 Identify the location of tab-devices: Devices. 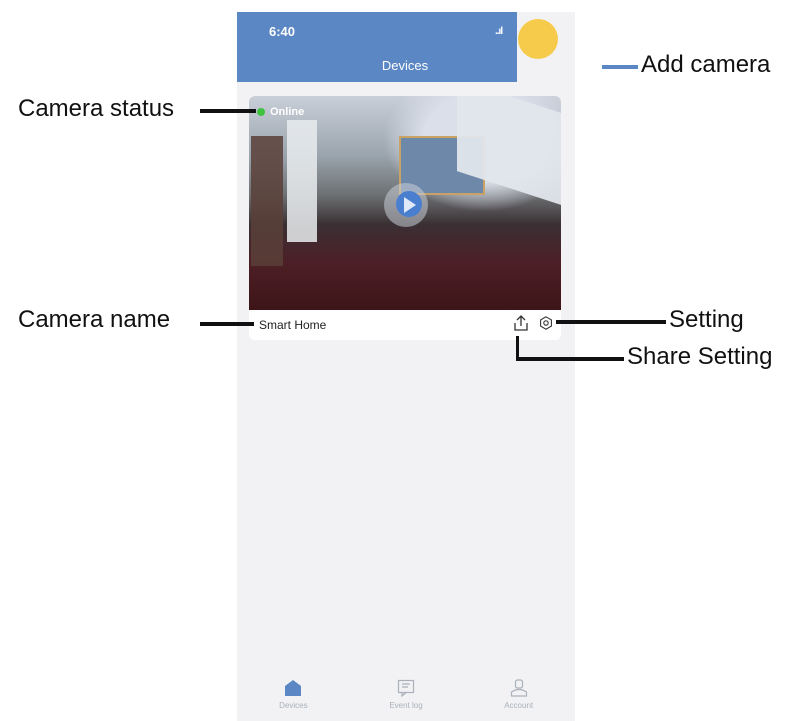
(293, 694).